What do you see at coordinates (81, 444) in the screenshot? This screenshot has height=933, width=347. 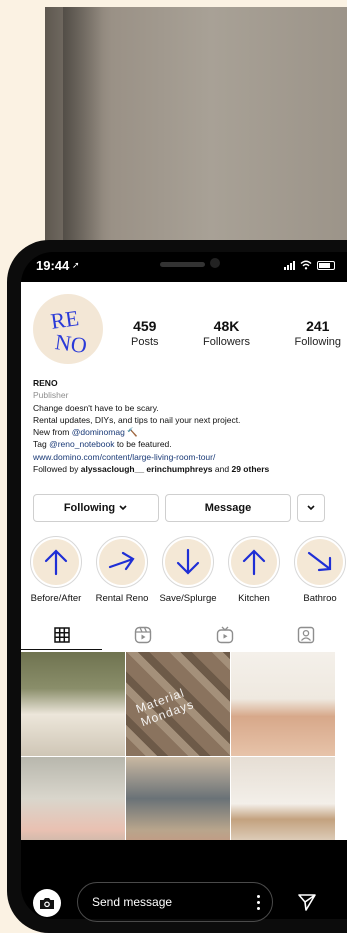 I see `reno-notebook-link: @reno_notebook` at bounding box center [81, 444].